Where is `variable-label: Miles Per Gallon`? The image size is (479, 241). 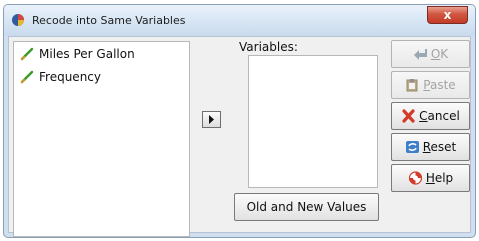 variable-label: Miles Per Gallon is located at coordinates (87, 54).